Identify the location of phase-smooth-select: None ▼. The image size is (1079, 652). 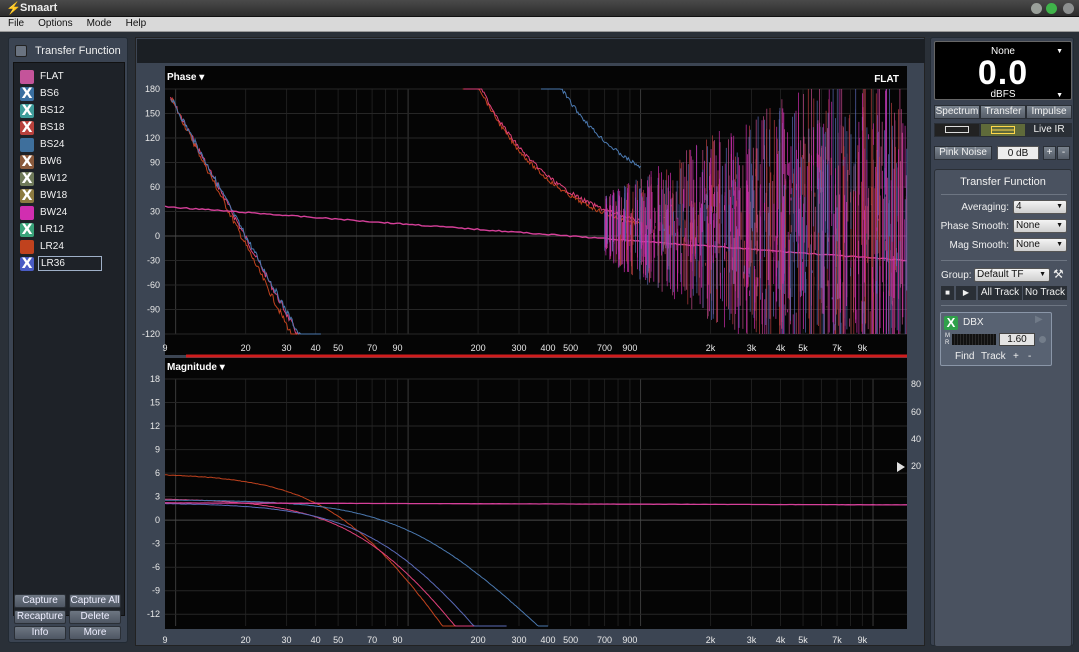
(1040, 226).